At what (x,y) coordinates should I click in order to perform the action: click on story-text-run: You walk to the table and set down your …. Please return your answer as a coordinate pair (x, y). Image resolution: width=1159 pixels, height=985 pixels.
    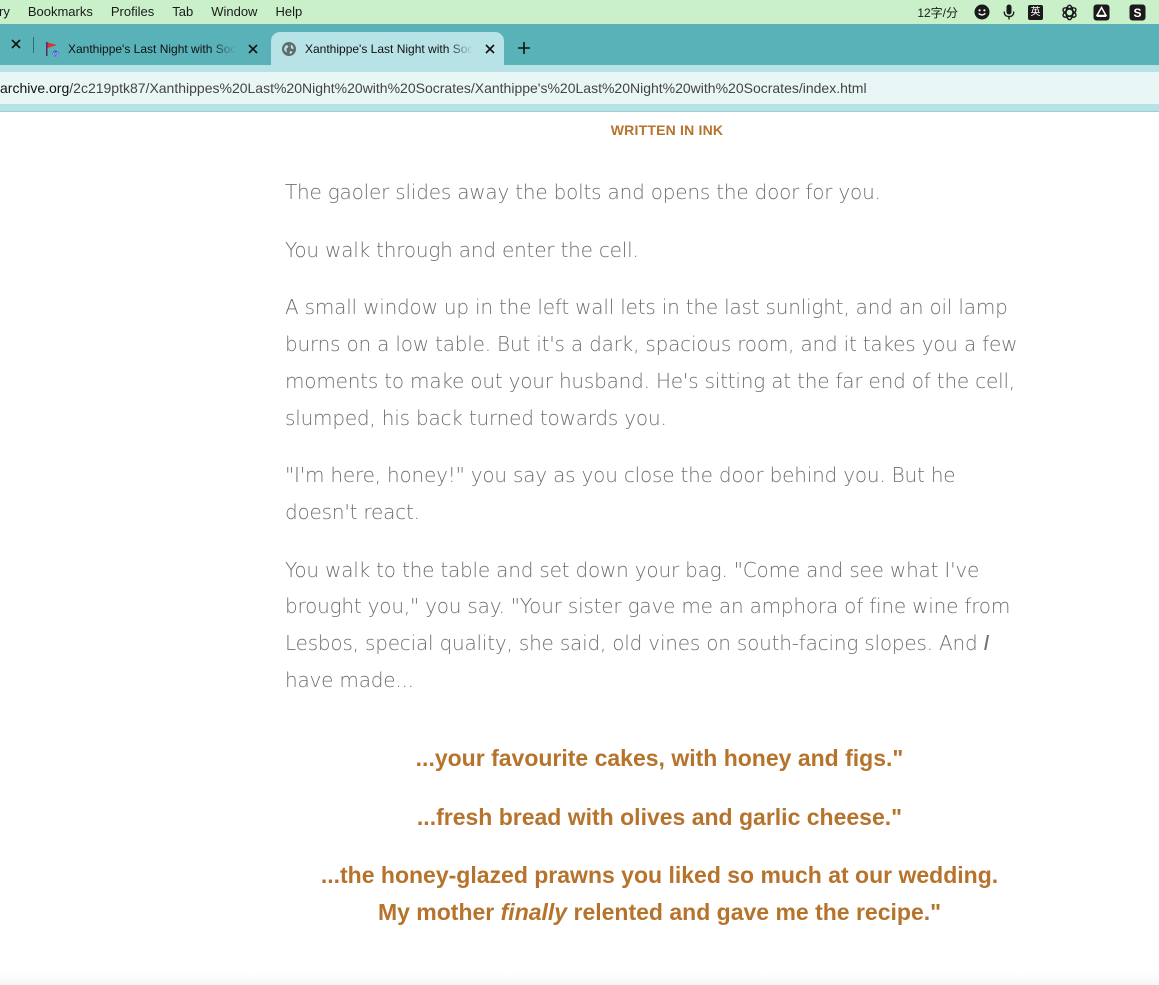
    Looking at the image, I should click on (648, 606).